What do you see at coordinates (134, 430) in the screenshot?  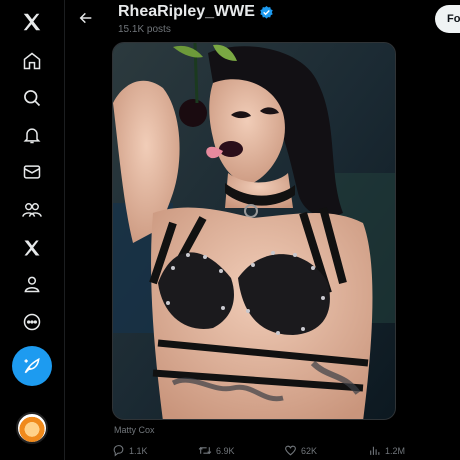 I see `photo-credit: Matty Cox` at bounding box center [134, 430].